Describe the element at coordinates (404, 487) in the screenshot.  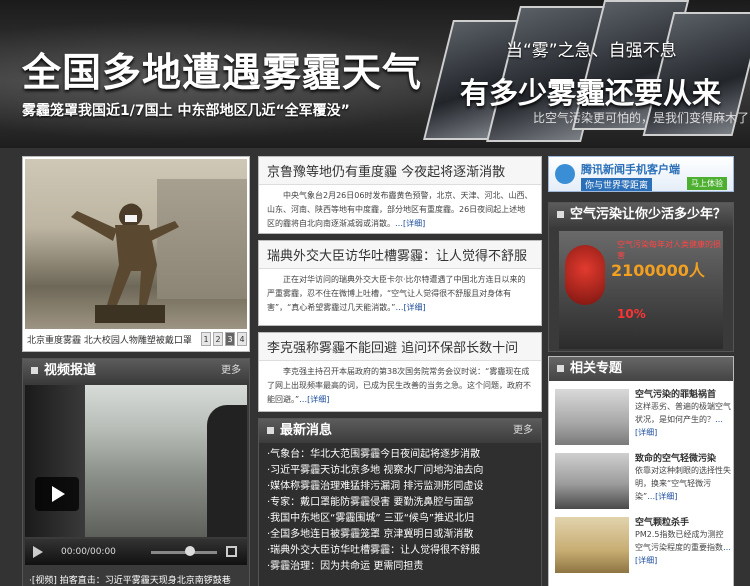
I see `latest-news-item: ·媒体称雾霾治理难猛排污漏洞 排污监测形同虚设` at that location.